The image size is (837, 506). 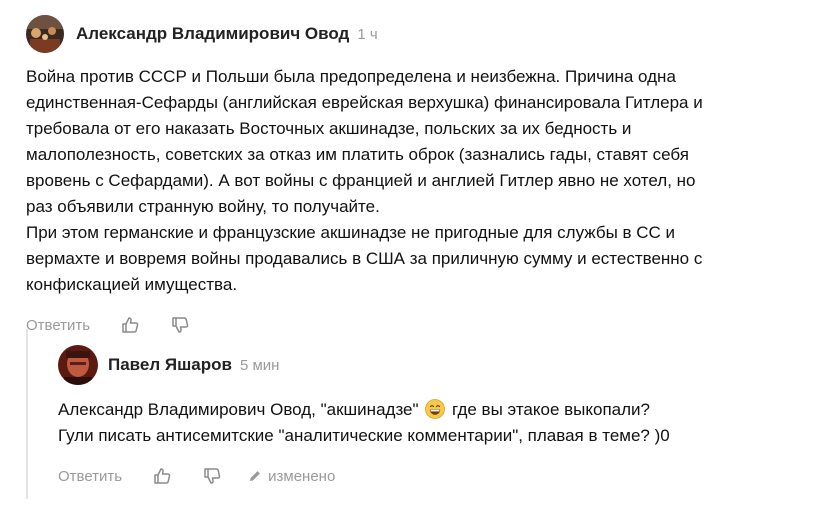 I want to click on dislike-button, so click(x=212, y=476).